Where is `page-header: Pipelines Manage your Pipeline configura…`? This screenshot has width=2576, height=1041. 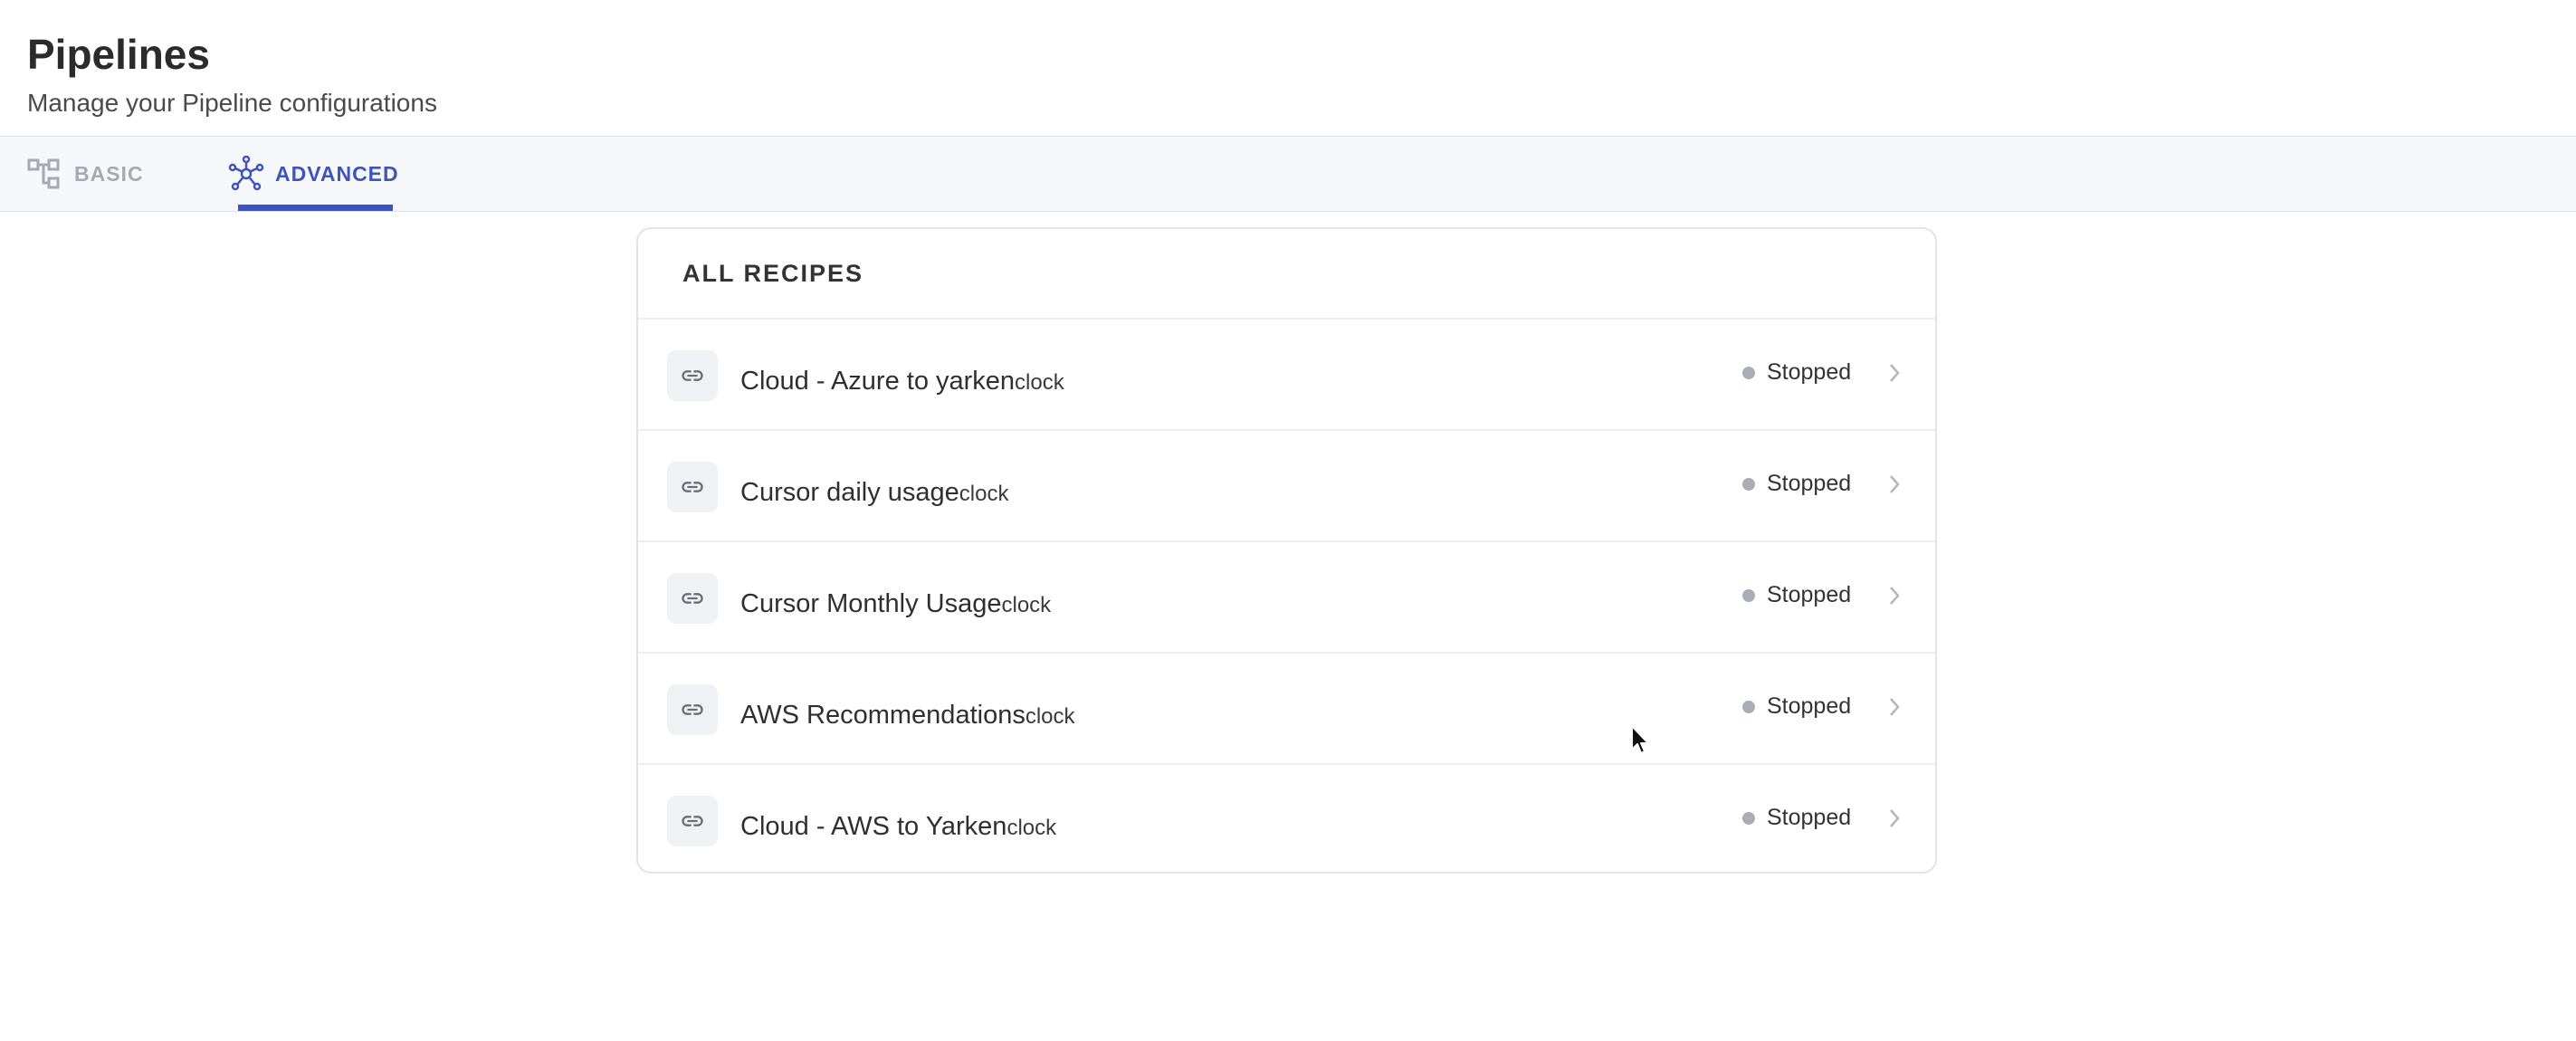
page-header: Pipelines Manage your Pipeline configura… is located at coordinates (1288, 69).